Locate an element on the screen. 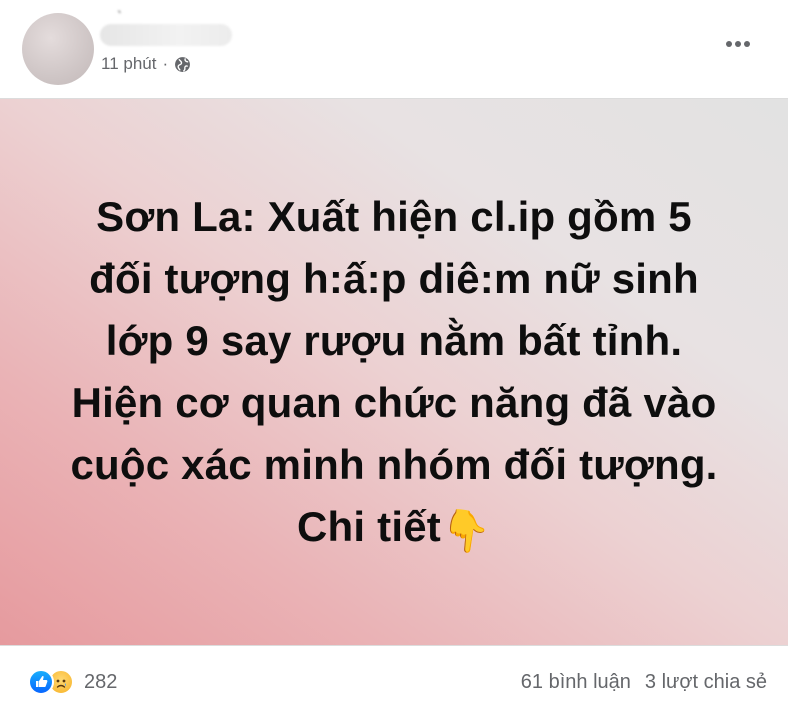  reactions-summary: 282 is located at coordinates (72, 682).